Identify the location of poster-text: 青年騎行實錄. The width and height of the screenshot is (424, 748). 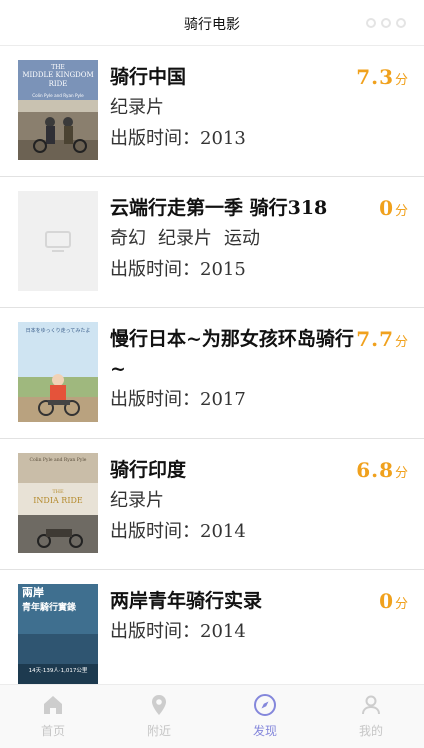
(49, 607).